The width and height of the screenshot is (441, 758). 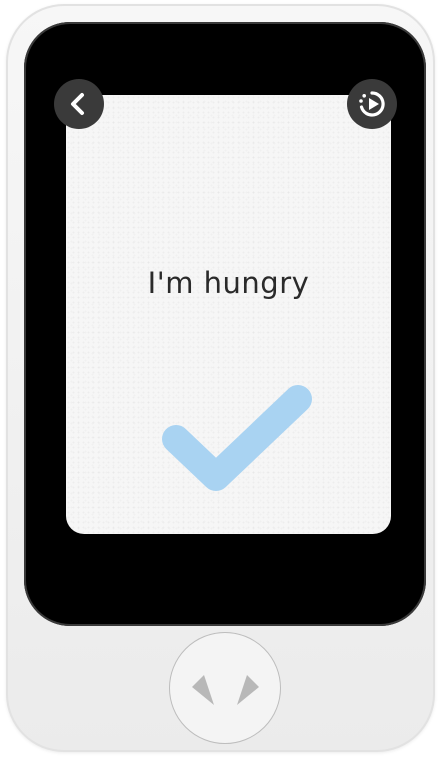 What do you see at coordinates (237, 438) in the screenshot?
I see `checkmark-icon` at bounding box center [237, 438].